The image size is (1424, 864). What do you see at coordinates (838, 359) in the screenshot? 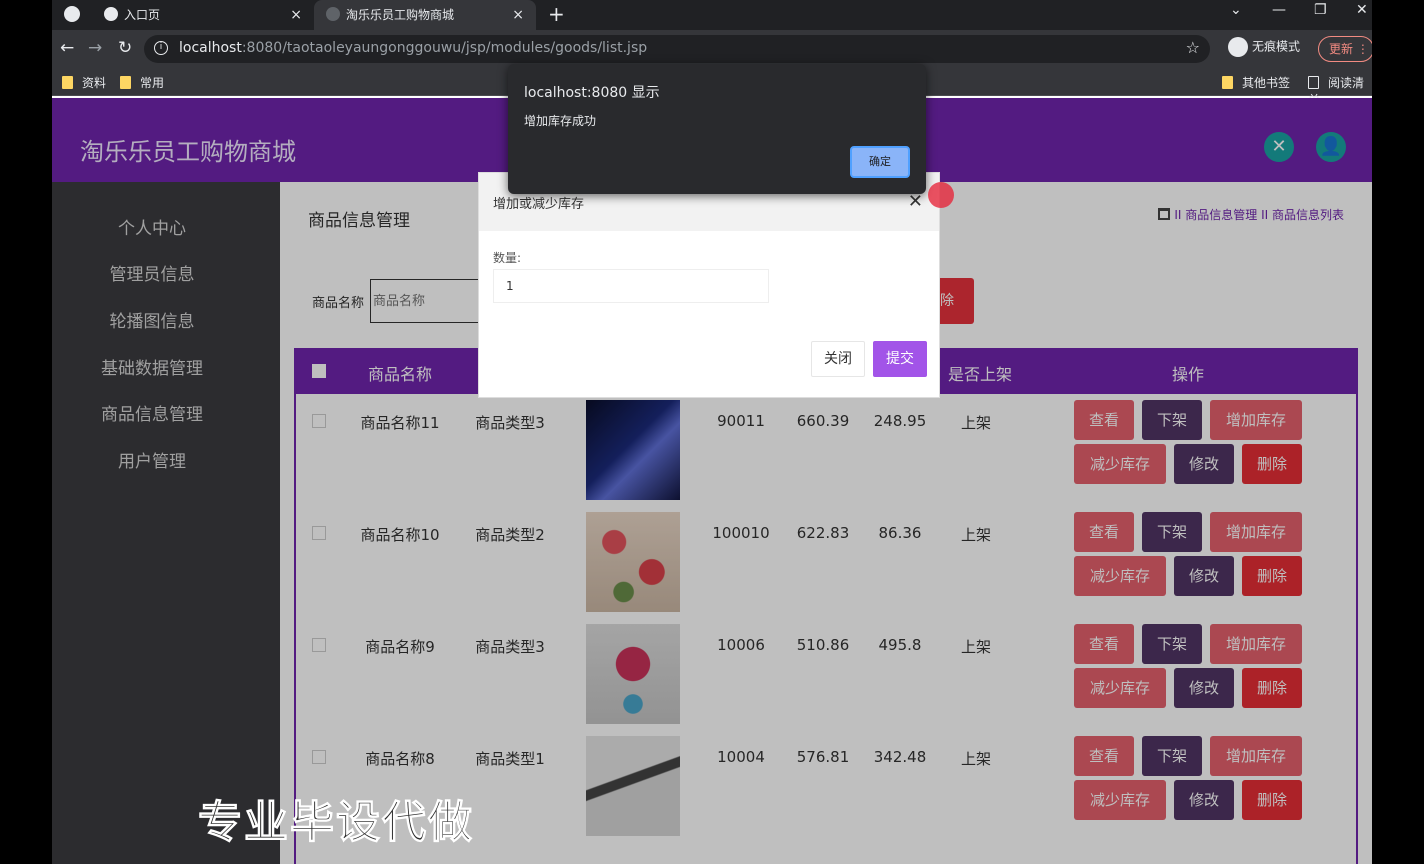
I see `close-button: 关闭` at bounding box center [838, 359].